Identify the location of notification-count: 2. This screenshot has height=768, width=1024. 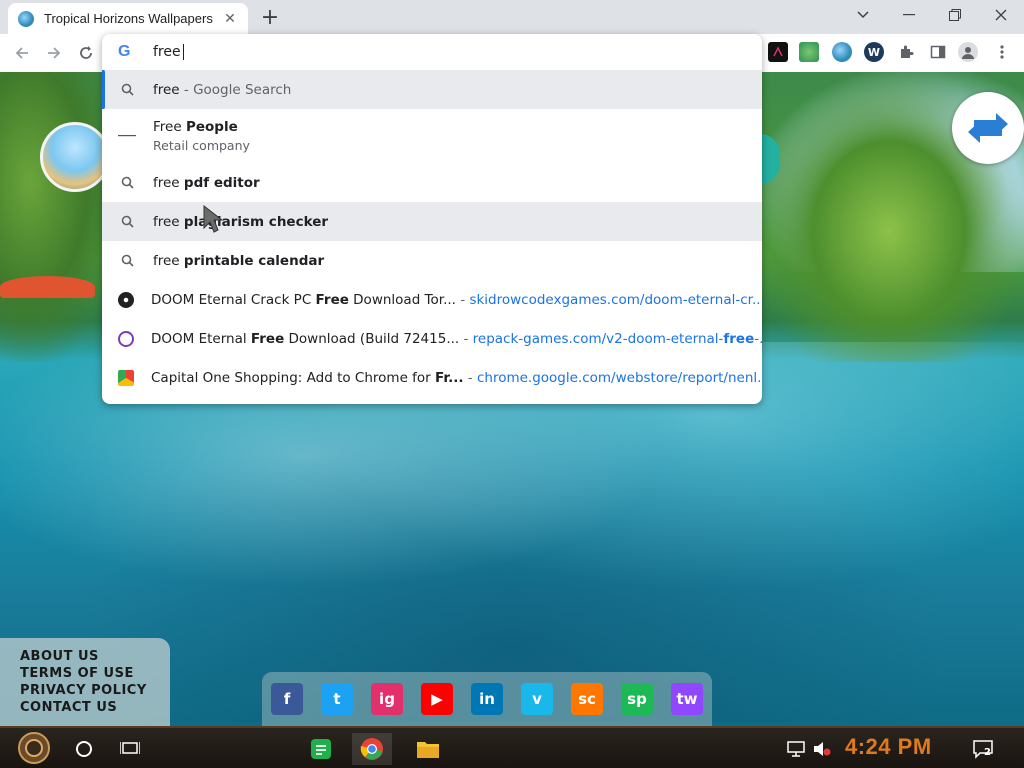
(987, 752).